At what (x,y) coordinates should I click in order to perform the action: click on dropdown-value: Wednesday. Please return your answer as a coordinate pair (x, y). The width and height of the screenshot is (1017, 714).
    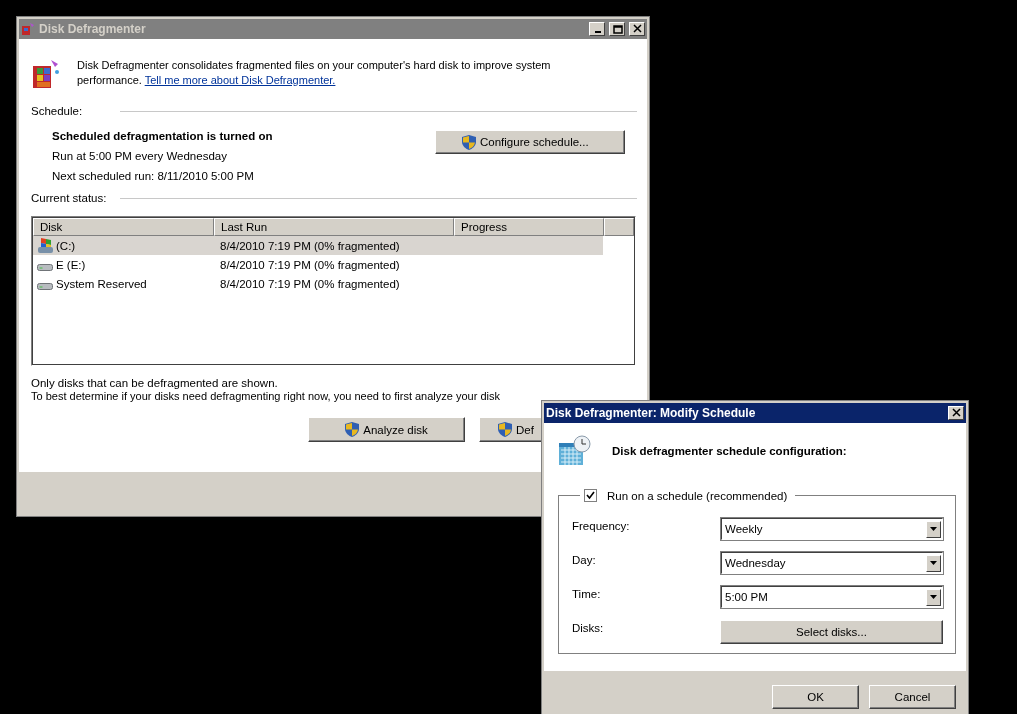
    Looking at the image, I should click on (755, 563).